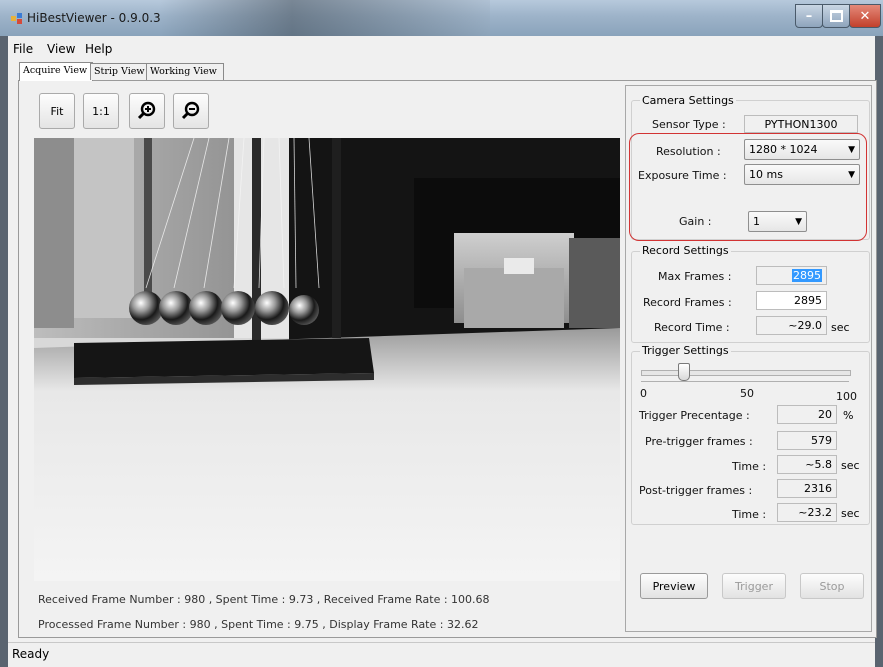  I want to click on maximize-icon, so click(836, 16).